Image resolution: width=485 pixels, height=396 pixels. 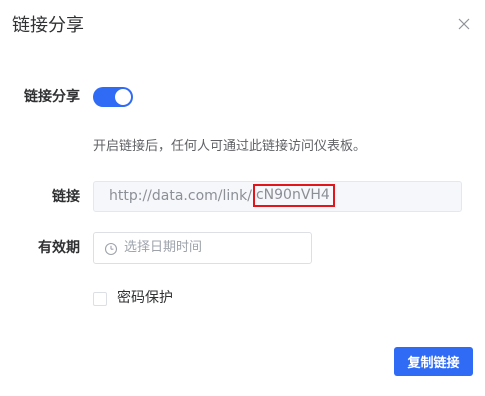 I want to click on expiry-placeholder: 选择日期时间, so click(x=163, y=247).